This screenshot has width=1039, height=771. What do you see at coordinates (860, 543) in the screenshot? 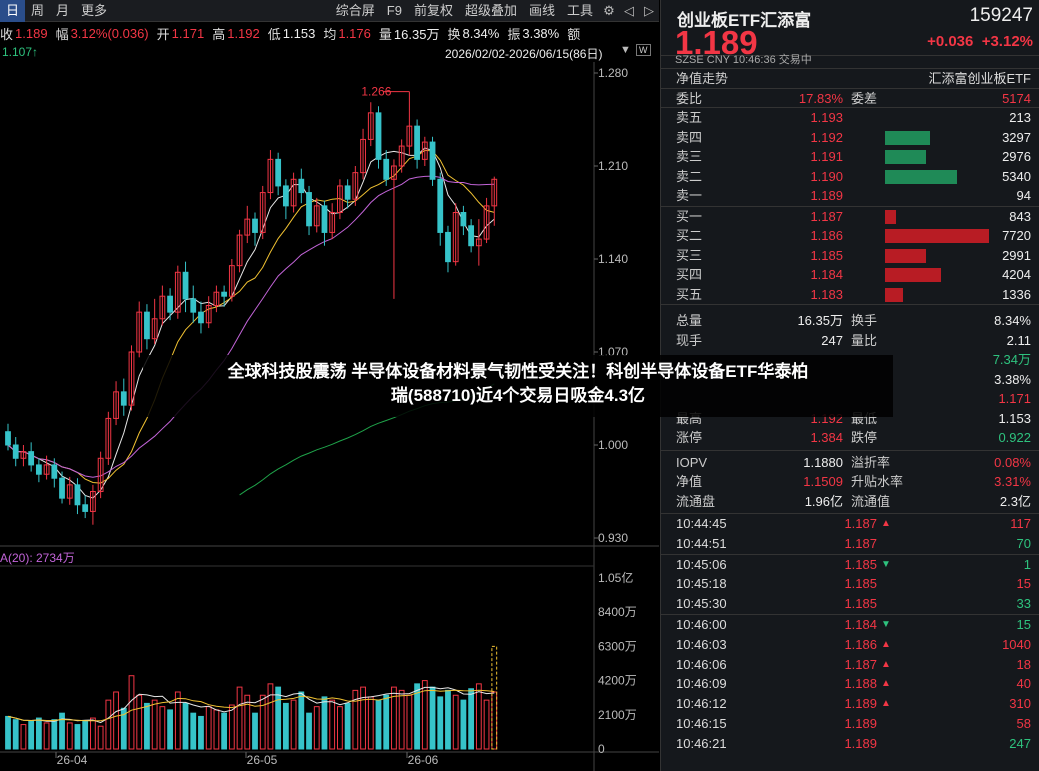
I see `tick-price: 1.187` at bounding box center [860, 543].